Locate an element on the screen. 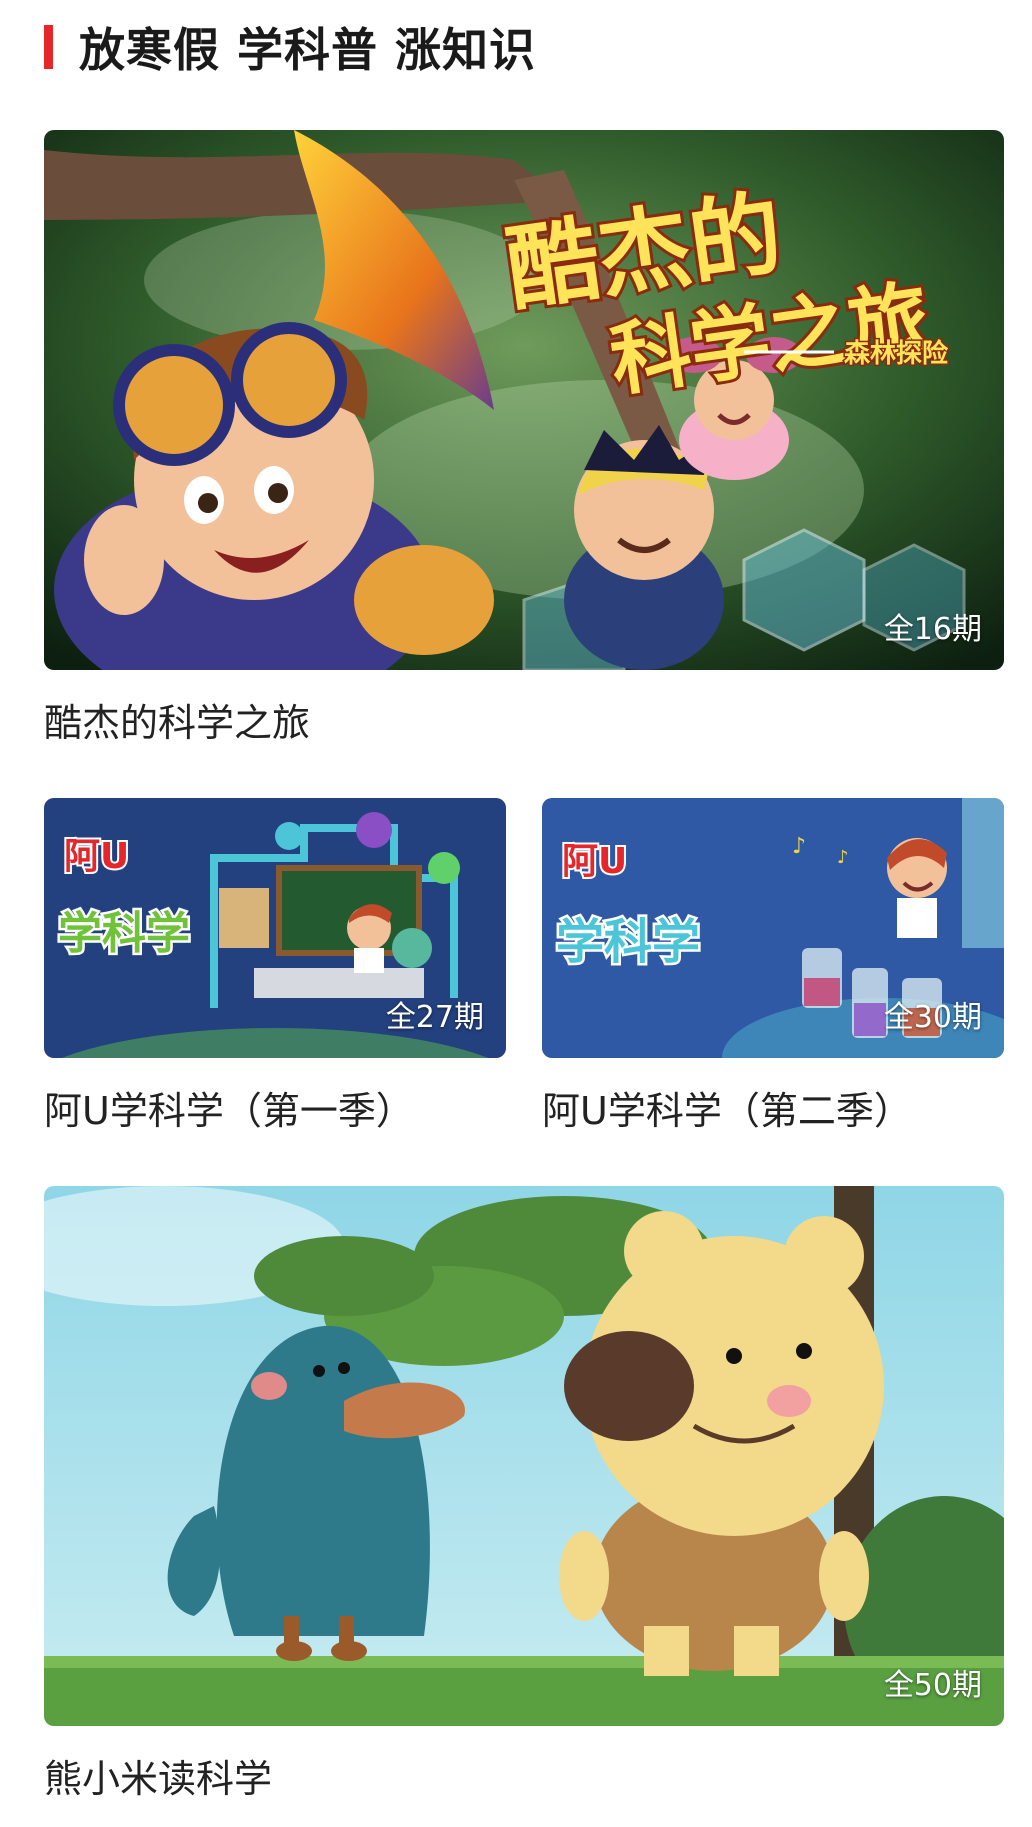 The width and height of the screenshot is (1032, 1827). episode-count-badge: 全27期 is located at coordinates (434, 1017).